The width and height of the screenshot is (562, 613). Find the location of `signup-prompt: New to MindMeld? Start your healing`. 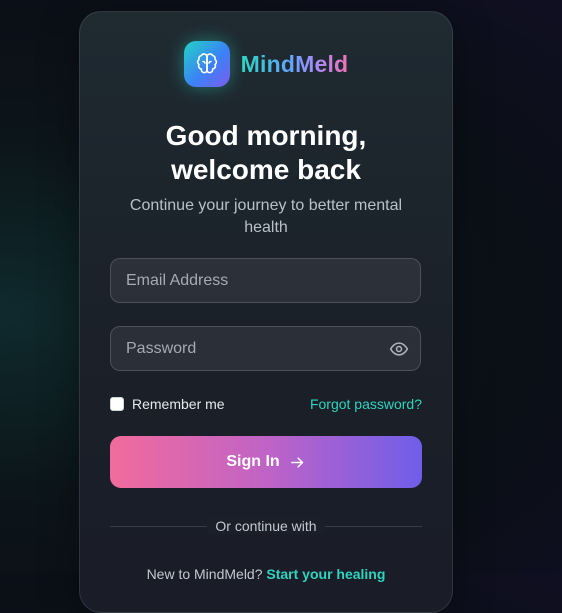

signup-prompt: New to MindMeld? Start your healing is located at coordinates (266, 574).